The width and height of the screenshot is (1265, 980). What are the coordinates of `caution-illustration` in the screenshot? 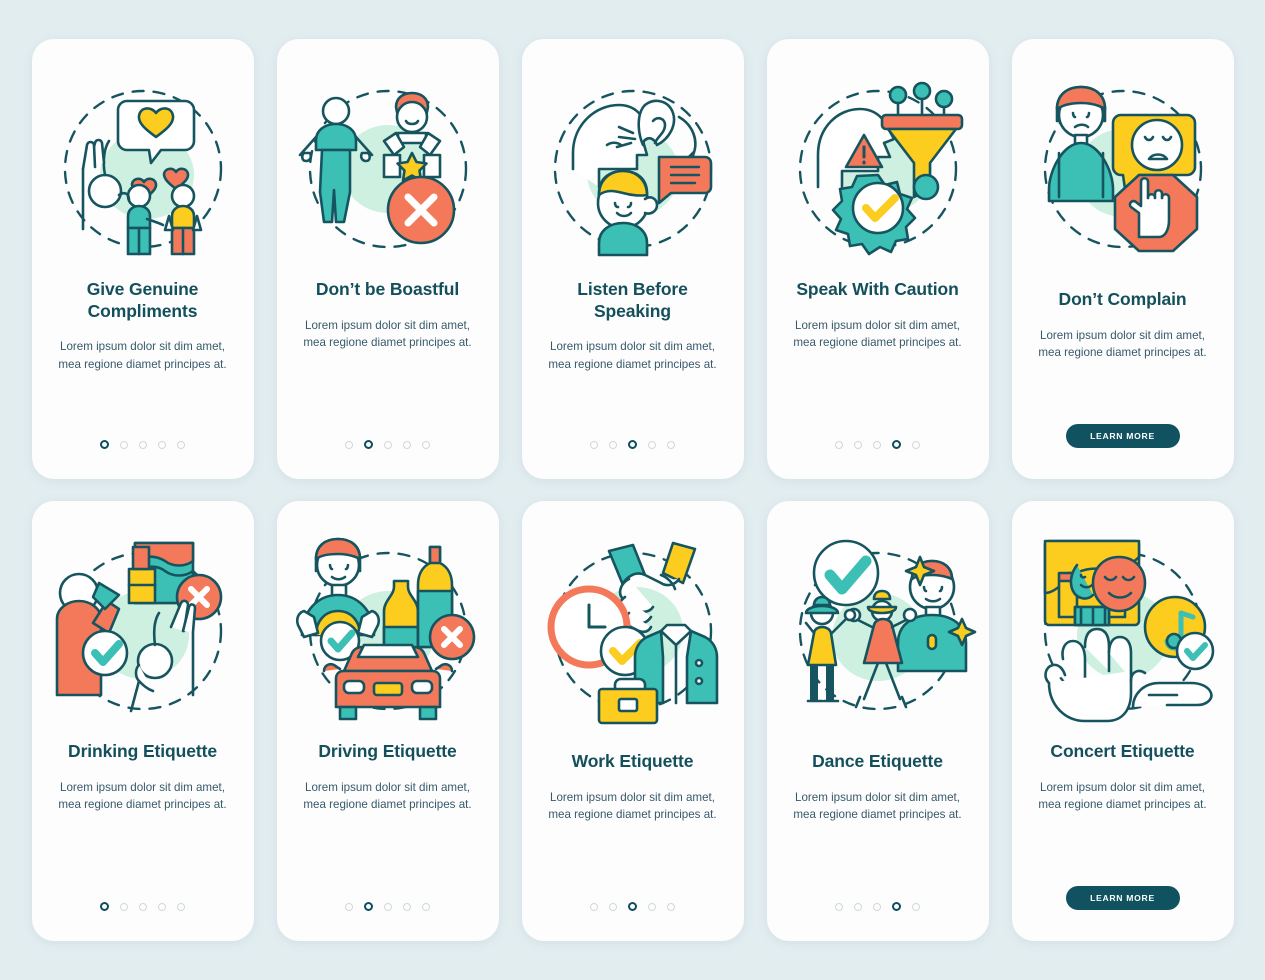 It's located at (878, 167).